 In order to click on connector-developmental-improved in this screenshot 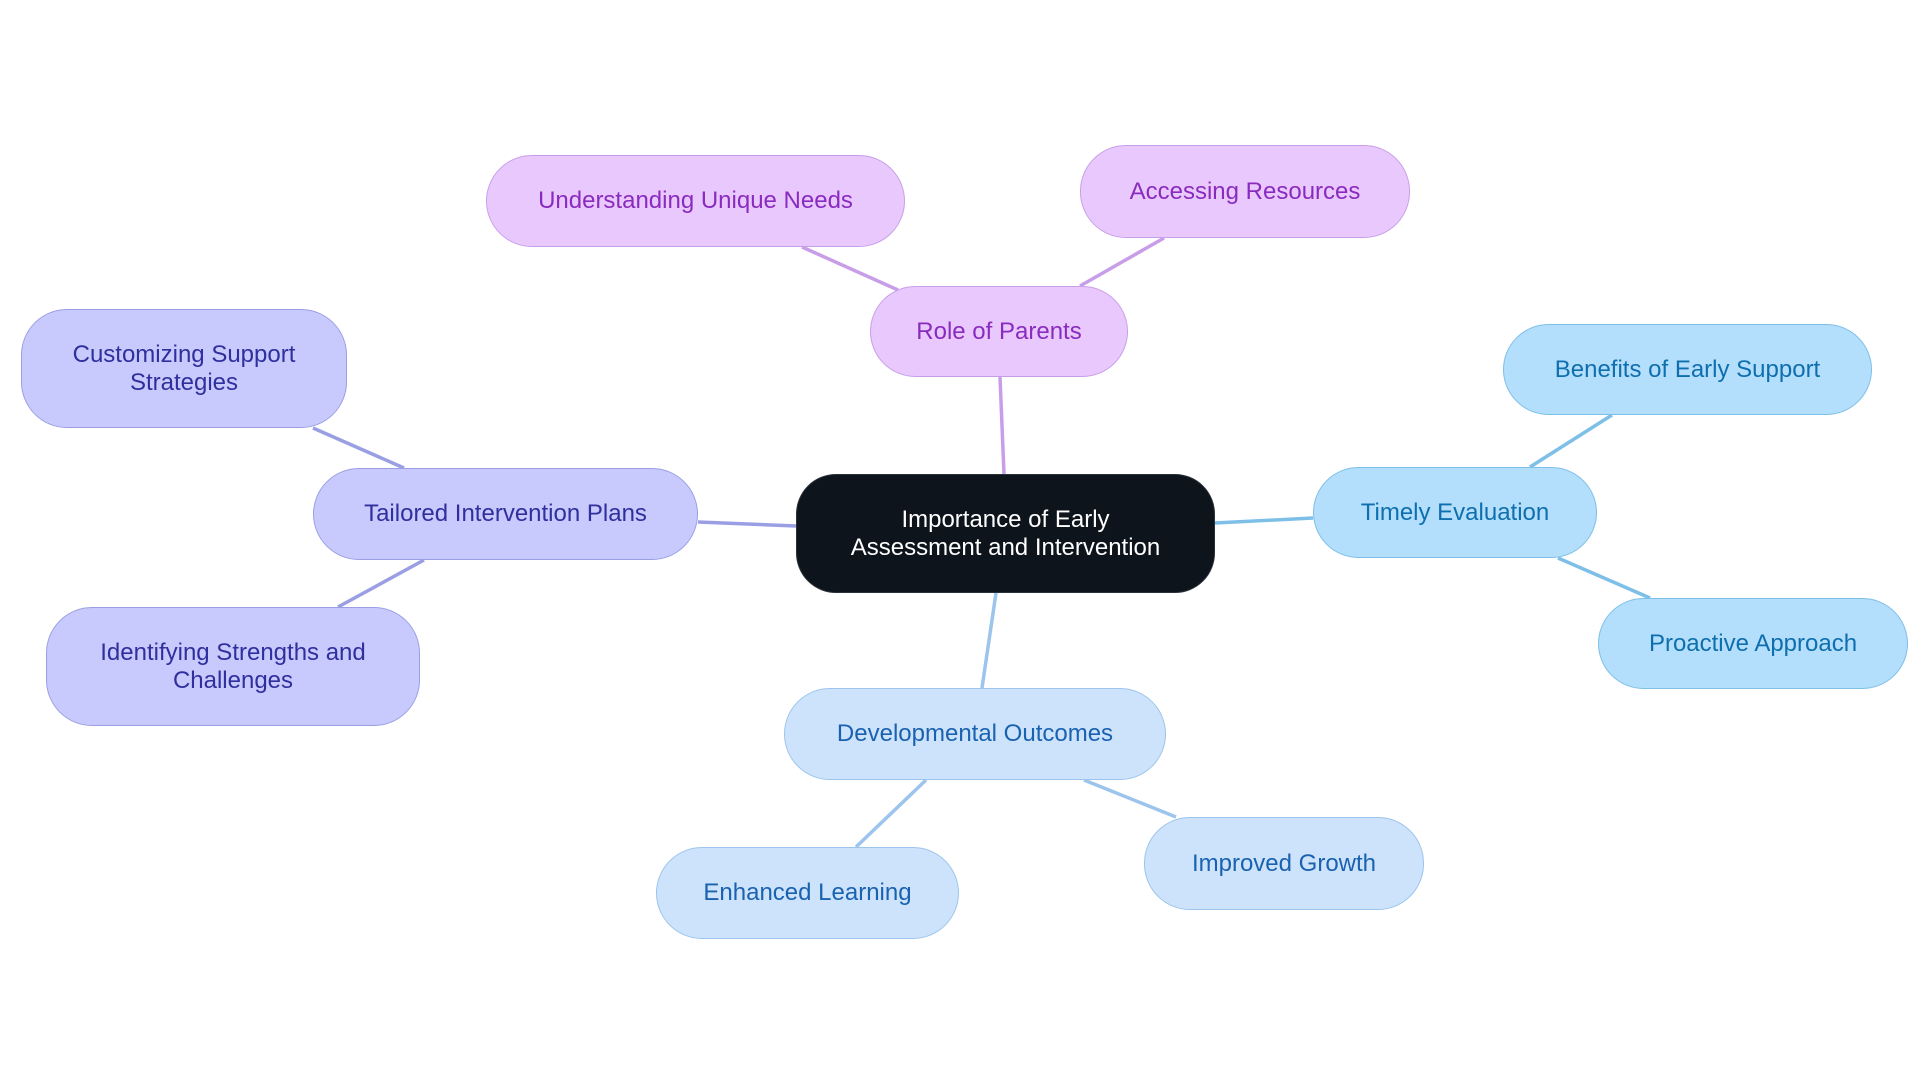, I will do `click(1130, 798)`.